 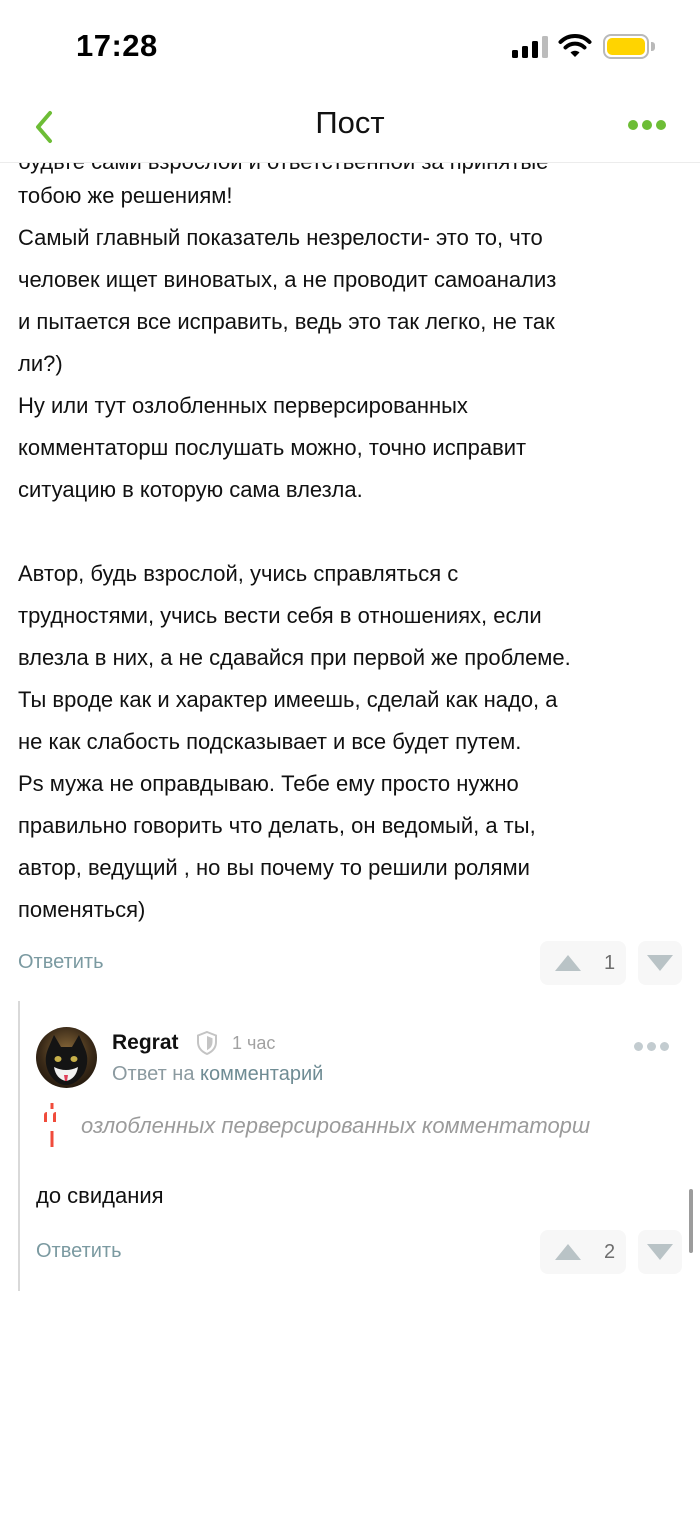 What do you see at coordinates (61, 962) in the screenshot?
I see `post-reply-button: Ответить` at bounding box center [61, 962].